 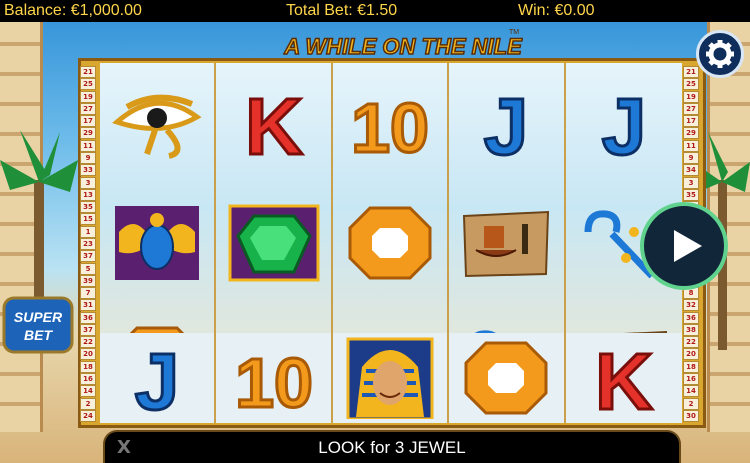 I want to click on message-text: LOOK for 3 JEWEL, so click(x=392, y=447).